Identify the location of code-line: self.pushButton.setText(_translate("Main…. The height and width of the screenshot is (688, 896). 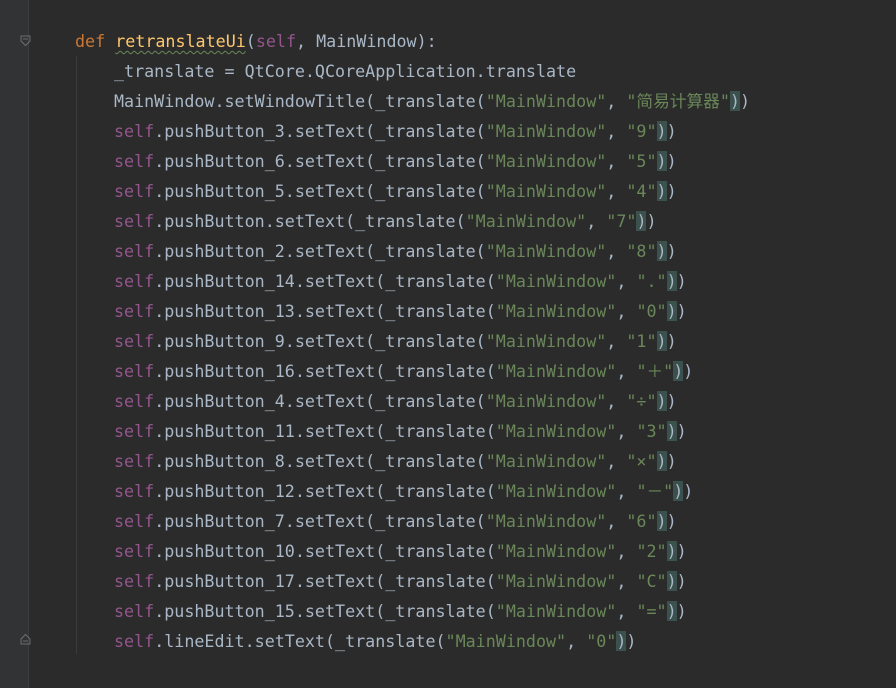
(385, 221).